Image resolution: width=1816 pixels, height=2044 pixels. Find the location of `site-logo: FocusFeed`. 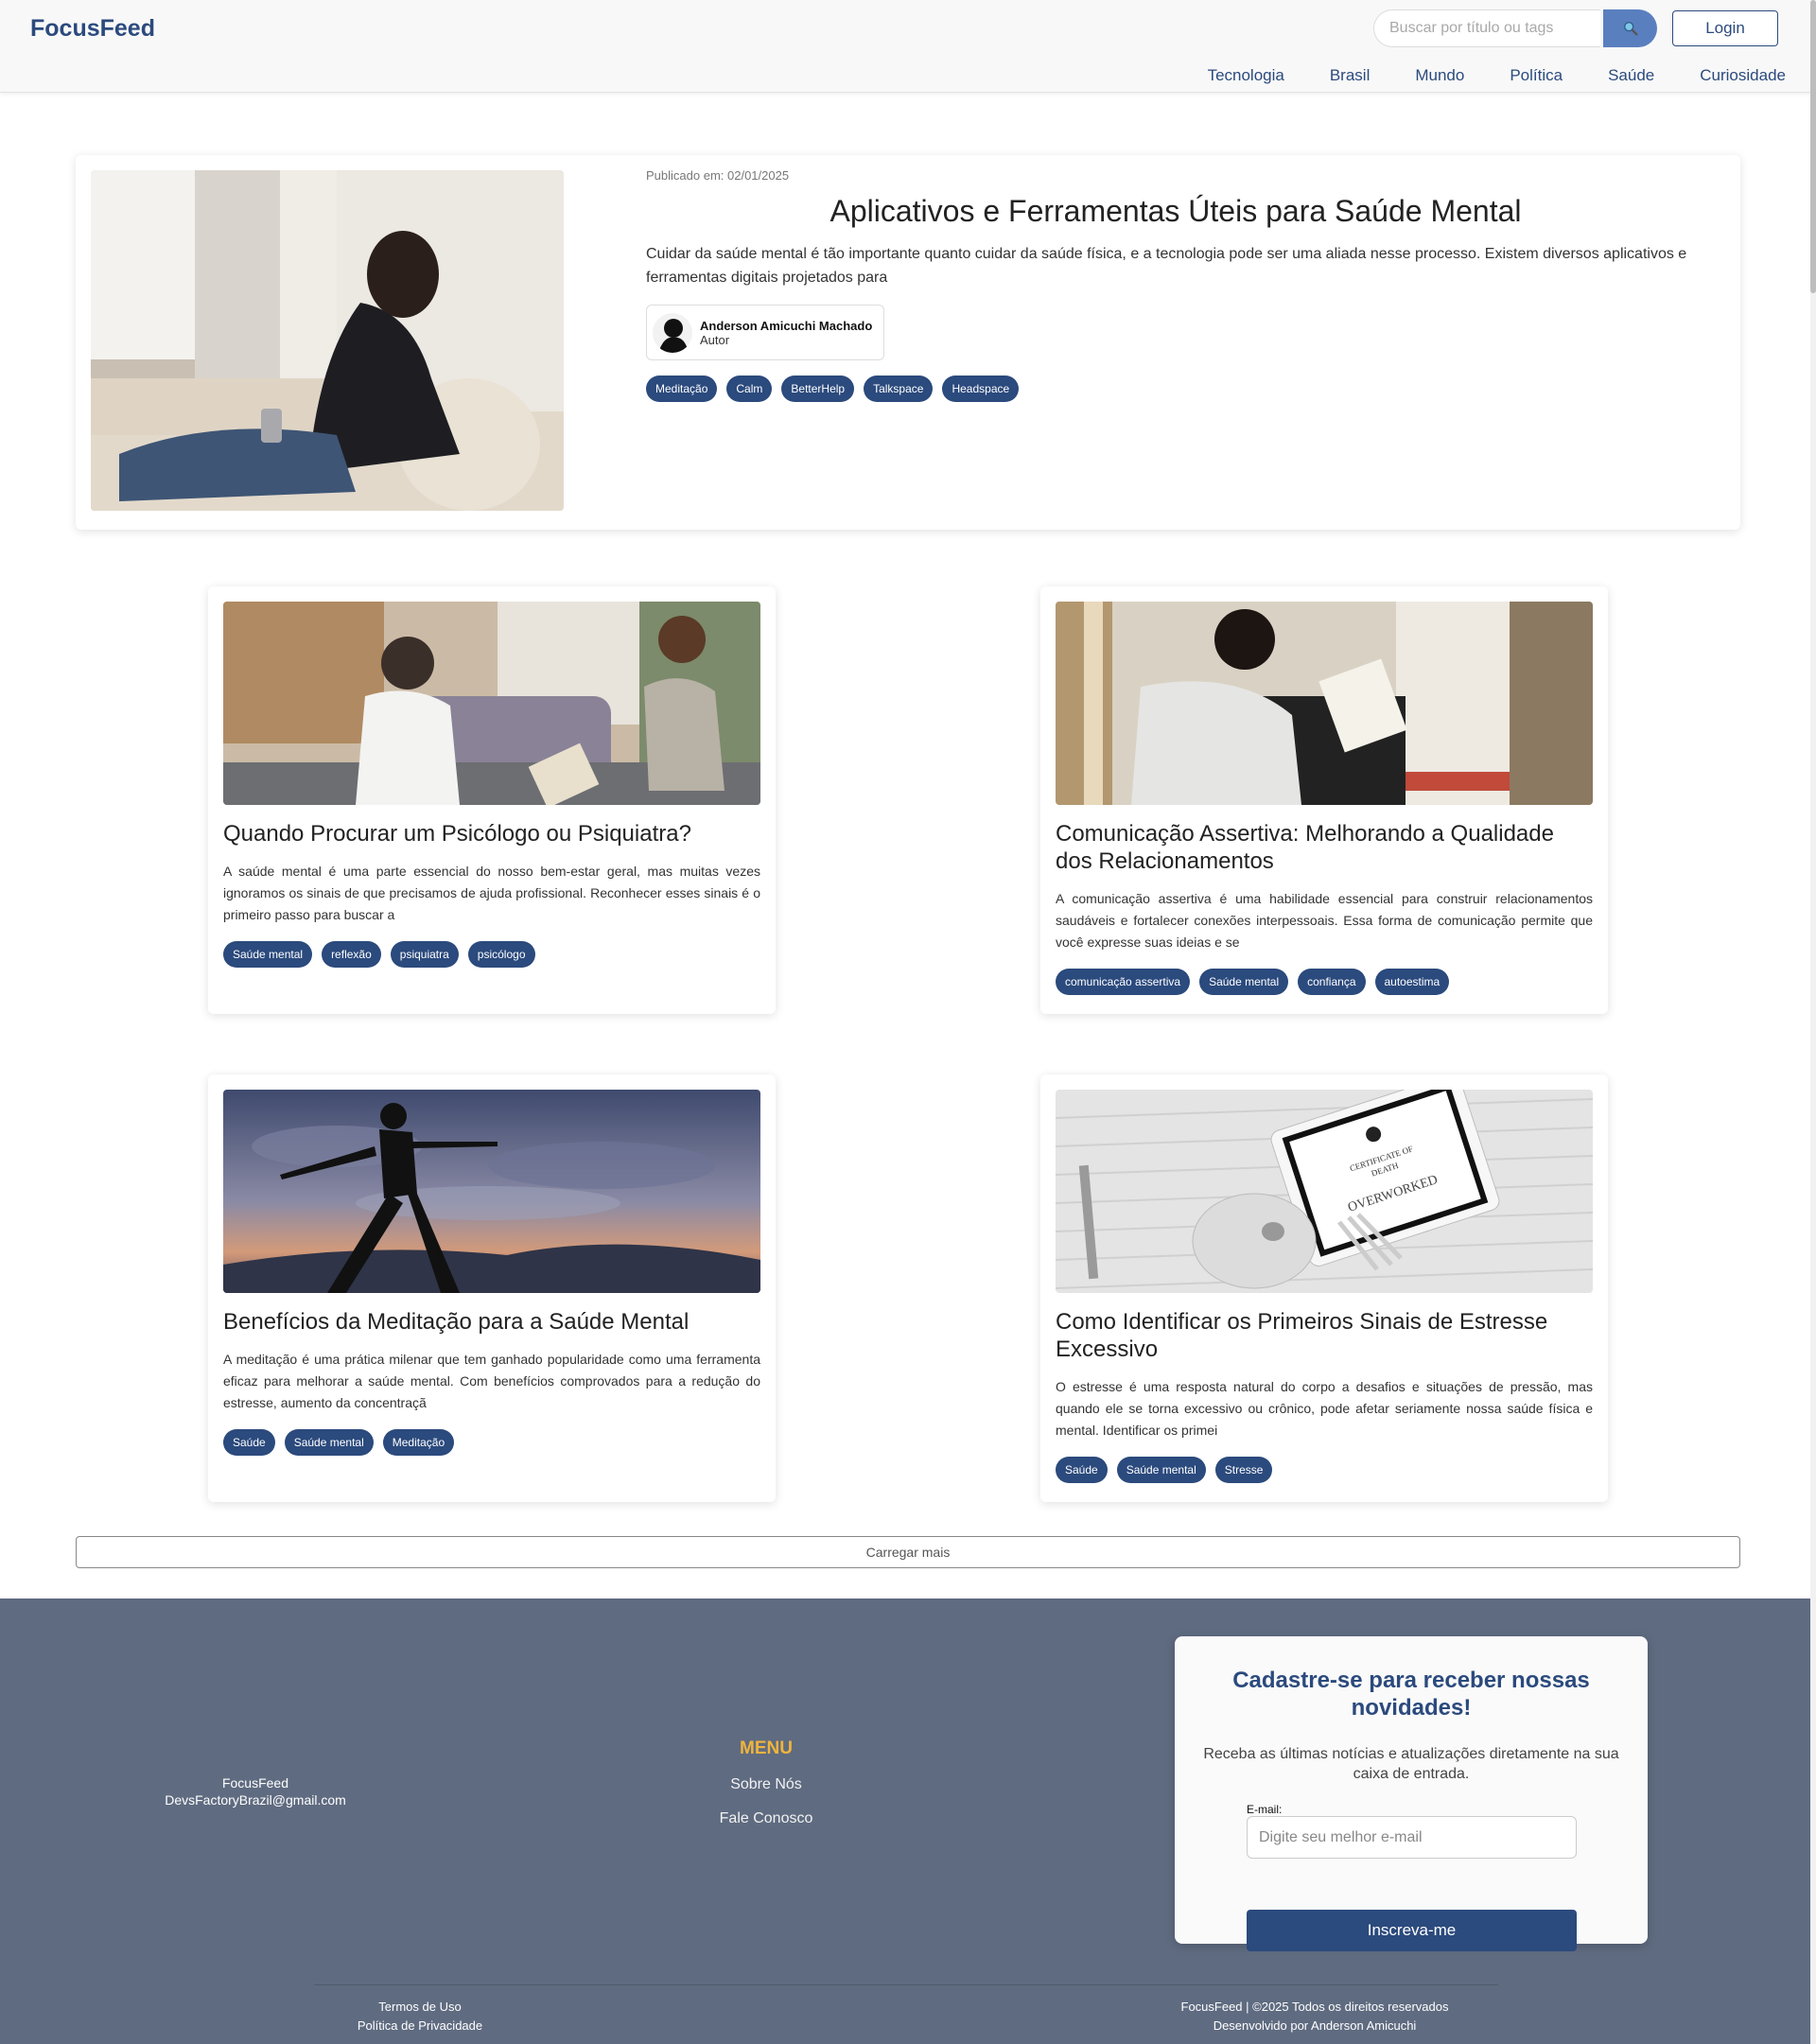

site-logo: FocusFeed is located at coordinates (92, 29).